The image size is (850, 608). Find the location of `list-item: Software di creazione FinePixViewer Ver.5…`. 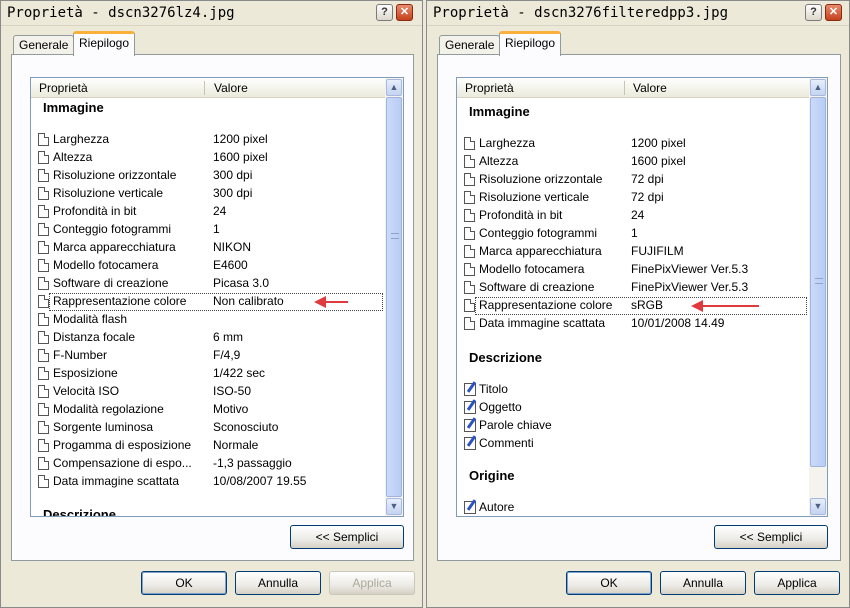

list-item: Software di creazione FinePixViewer Ver.5… is located at coordinates (635, 288).